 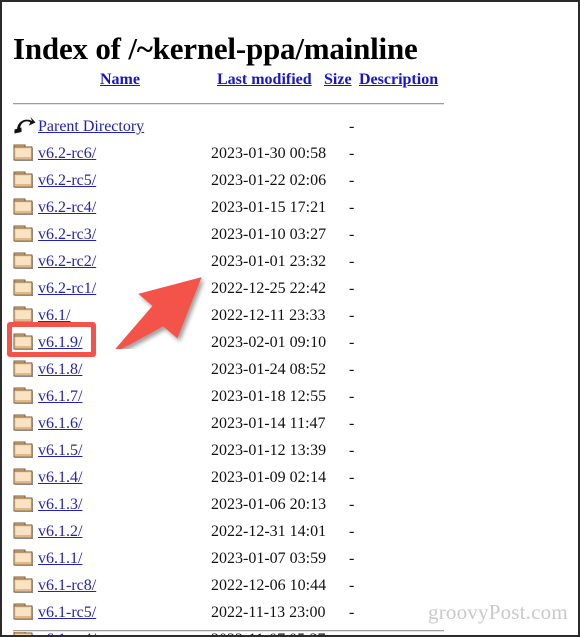 What do you see at coordinates (269, 585) in the screenshot?
I see `last-modified-value: 2022-12-06 10:44` at bounding box center [269, 585].